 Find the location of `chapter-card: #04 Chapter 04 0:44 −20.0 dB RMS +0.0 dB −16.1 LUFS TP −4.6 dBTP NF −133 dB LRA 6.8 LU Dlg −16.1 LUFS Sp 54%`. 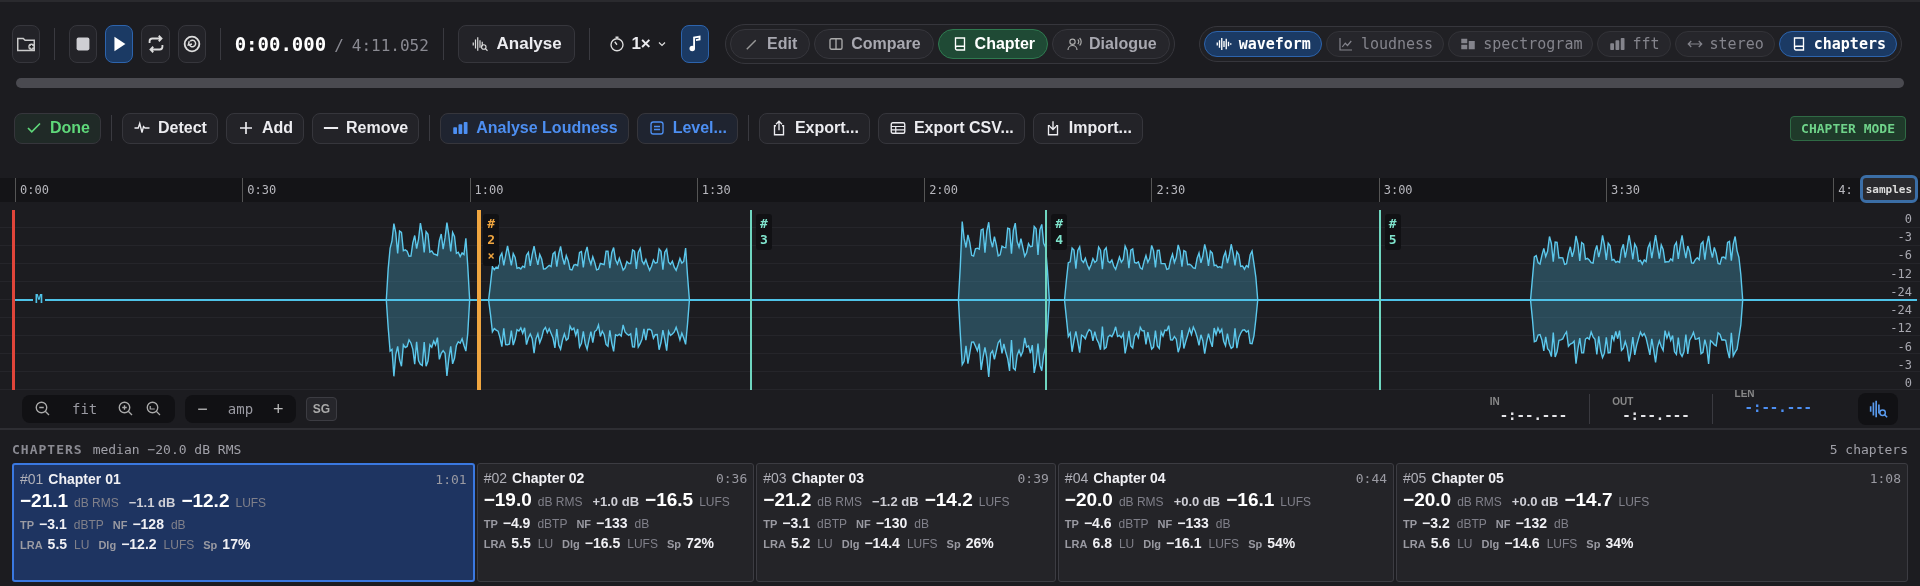

chapter-card: #04 Chapter 04 0:44 −20.0 dB RMS +0.0 dB −16.1 LUFS TP −4.6 dBTP NF −133 dB LRA 6.8 LU Dlg −16.1 LUFS Sp 54% is located at coordinates (1226, 522).